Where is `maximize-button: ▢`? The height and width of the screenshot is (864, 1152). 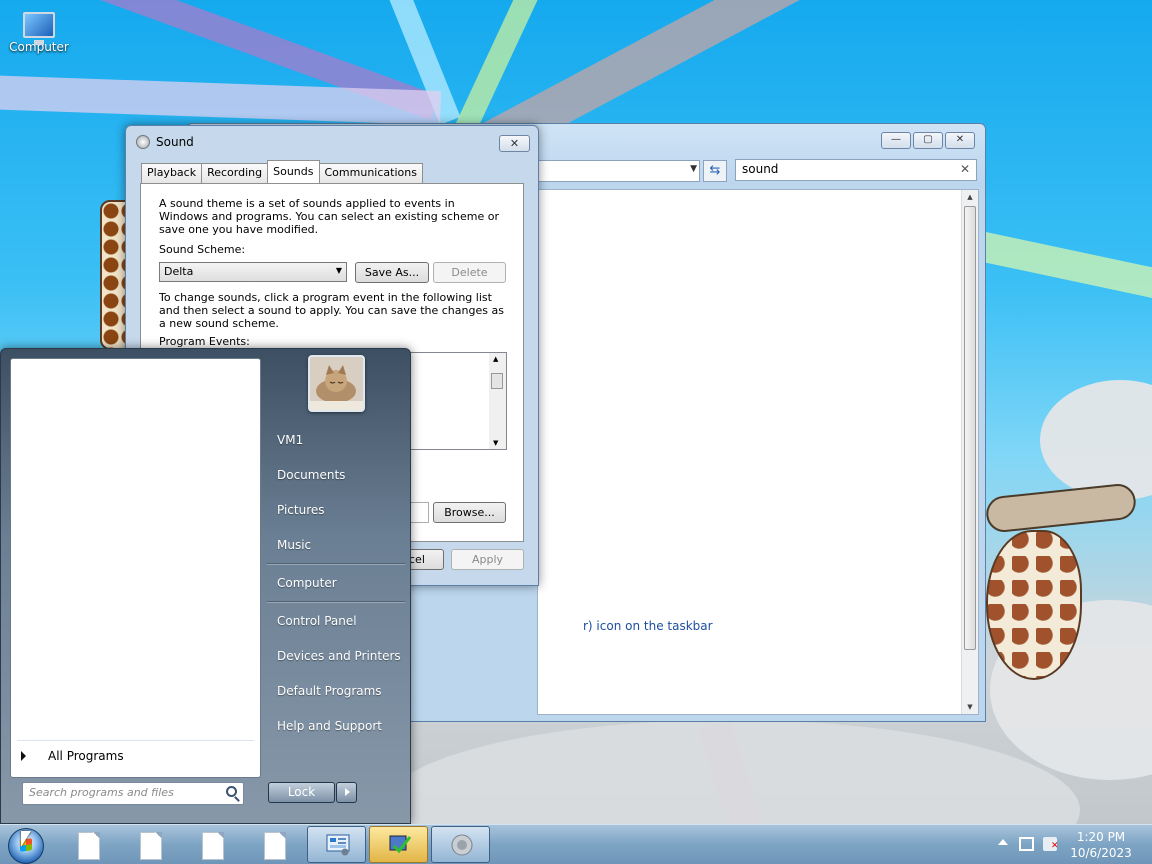
maximize-button: ▢ is located at coordinates (928, 140).